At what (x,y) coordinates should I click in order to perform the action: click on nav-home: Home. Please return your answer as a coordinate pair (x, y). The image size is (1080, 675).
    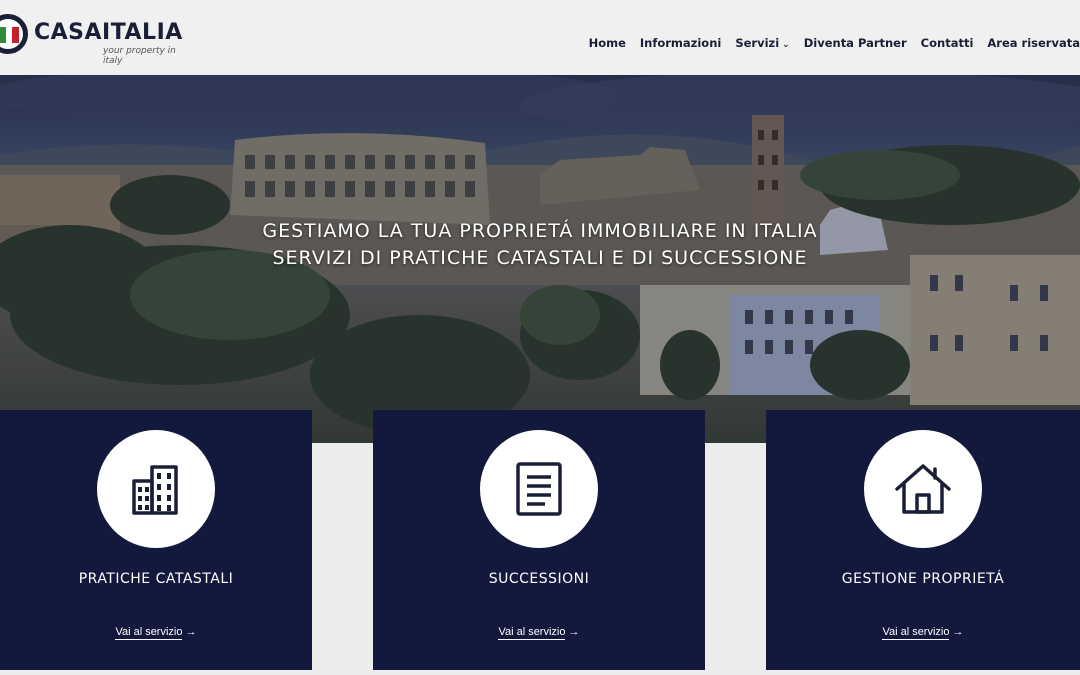
    Looking at the image, I should click on (607, 43).